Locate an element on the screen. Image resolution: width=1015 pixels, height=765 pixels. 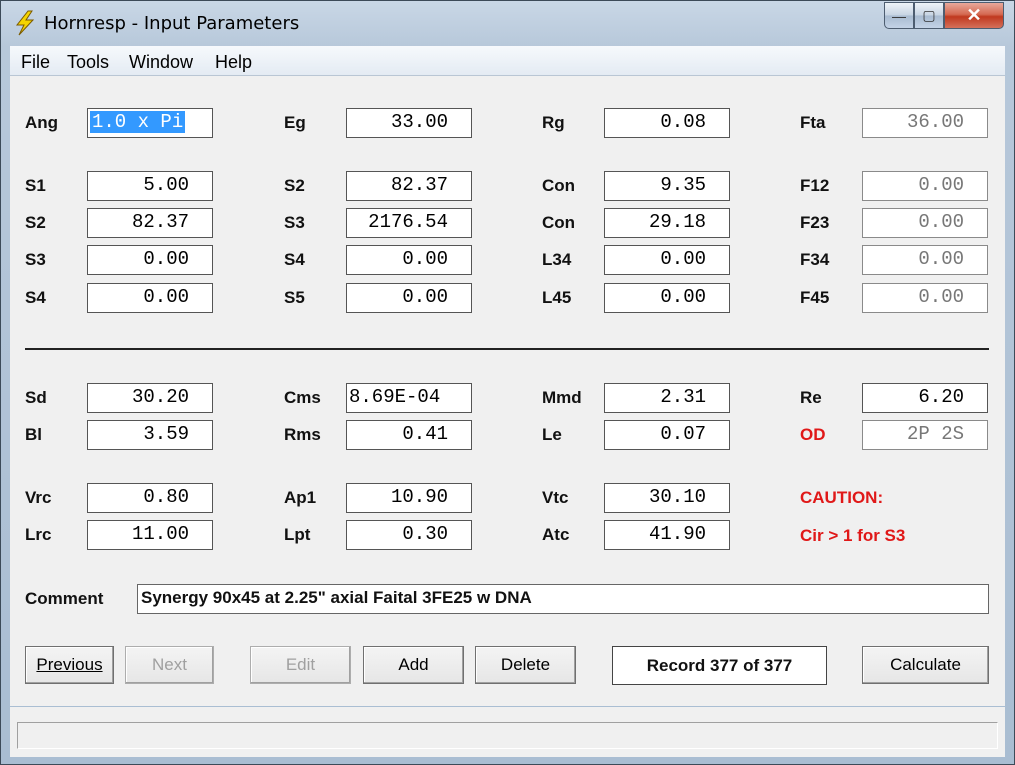
param-label-s1: S1 is located at coordinates (35, 185).